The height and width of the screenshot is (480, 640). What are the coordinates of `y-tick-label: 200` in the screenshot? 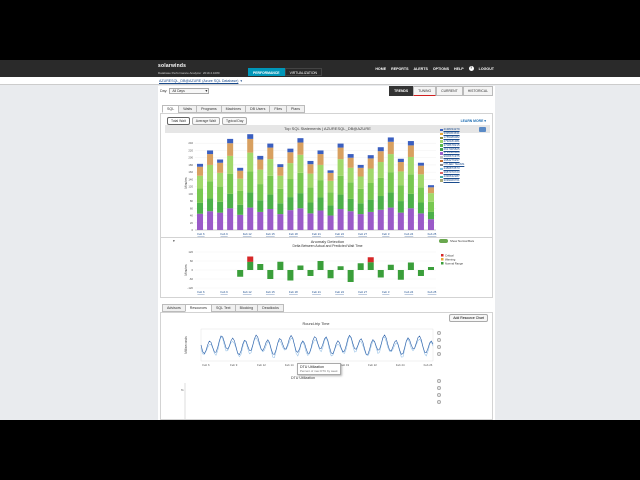 It's located at (190, 158).